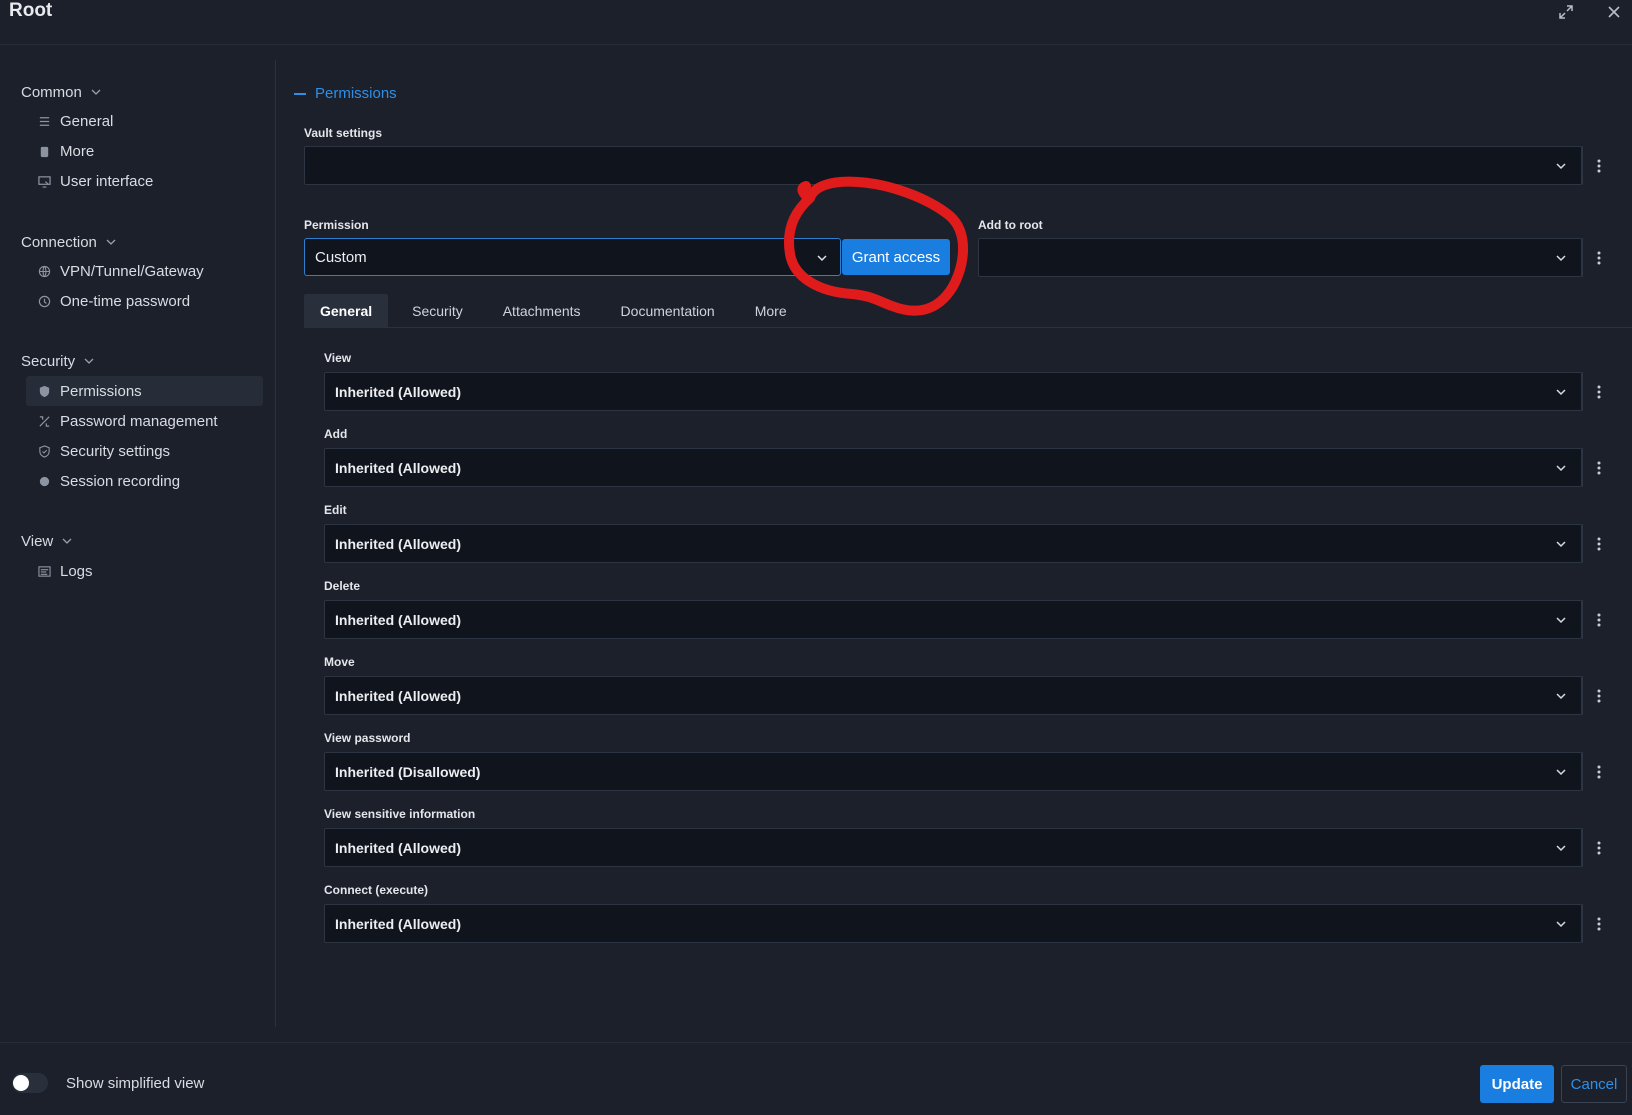 The height and width of the screenshot is (1115, 1632). What do you see at coordinates (44, 481) in the screenshot?
I see `record-icon` at bounding box center [44, 481].